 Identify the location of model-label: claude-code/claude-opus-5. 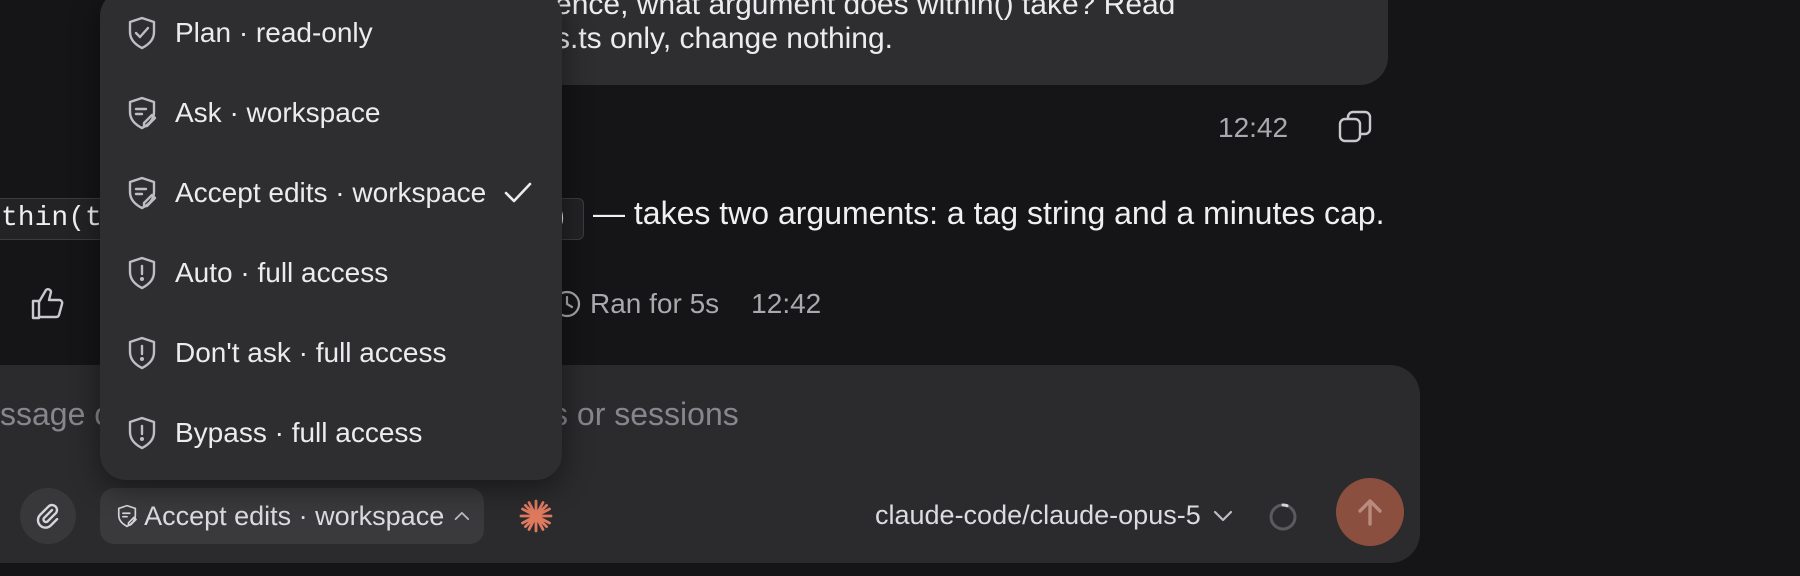
(1038, 515).